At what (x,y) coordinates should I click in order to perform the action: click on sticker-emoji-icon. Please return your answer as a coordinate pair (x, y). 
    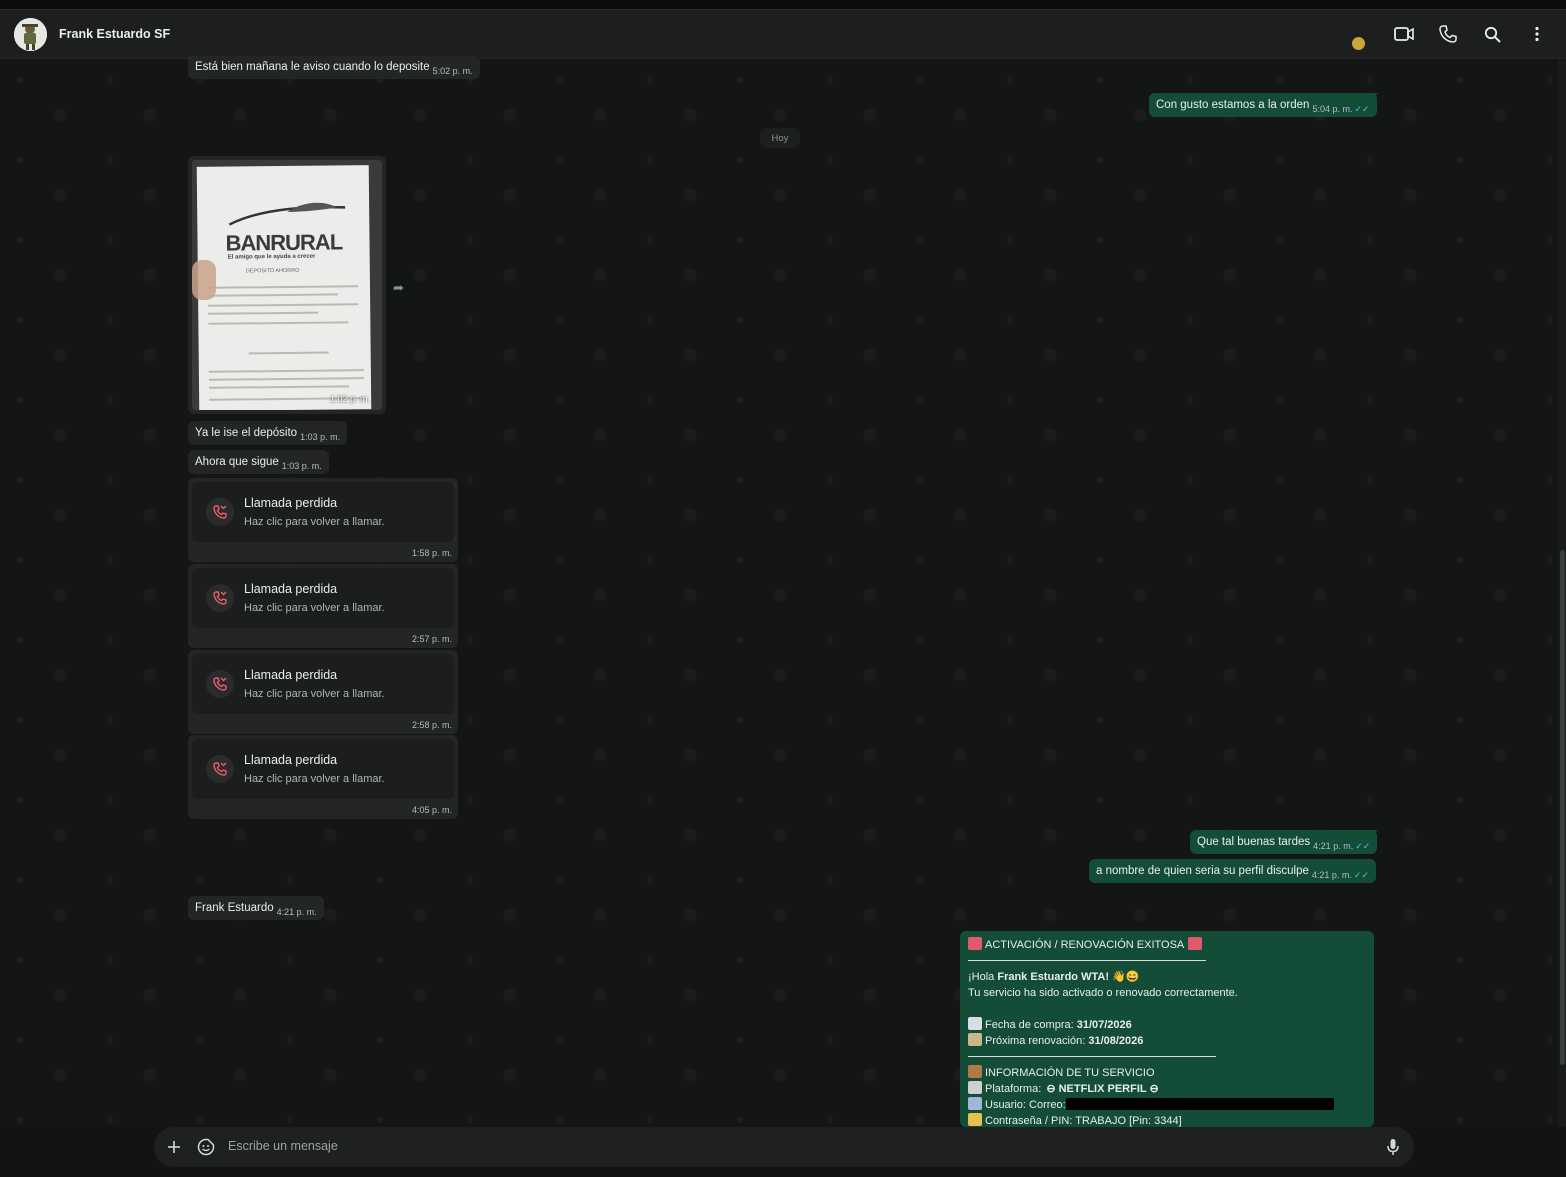
    Looking at the image, I should click on (206, 1147).